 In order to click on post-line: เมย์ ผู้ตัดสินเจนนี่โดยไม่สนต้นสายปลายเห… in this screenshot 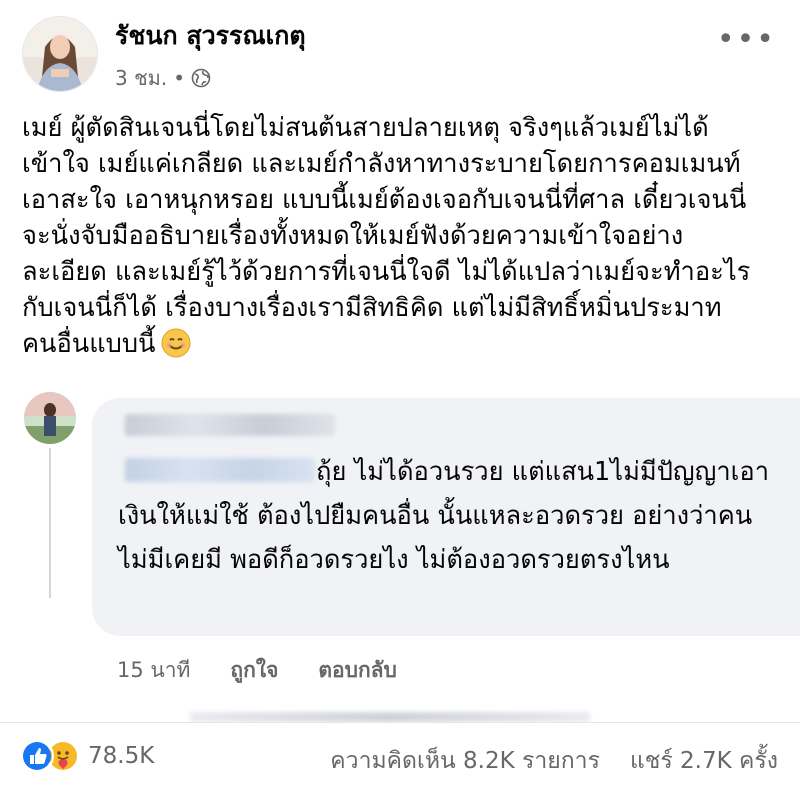, I will do `click(365, 128)`.